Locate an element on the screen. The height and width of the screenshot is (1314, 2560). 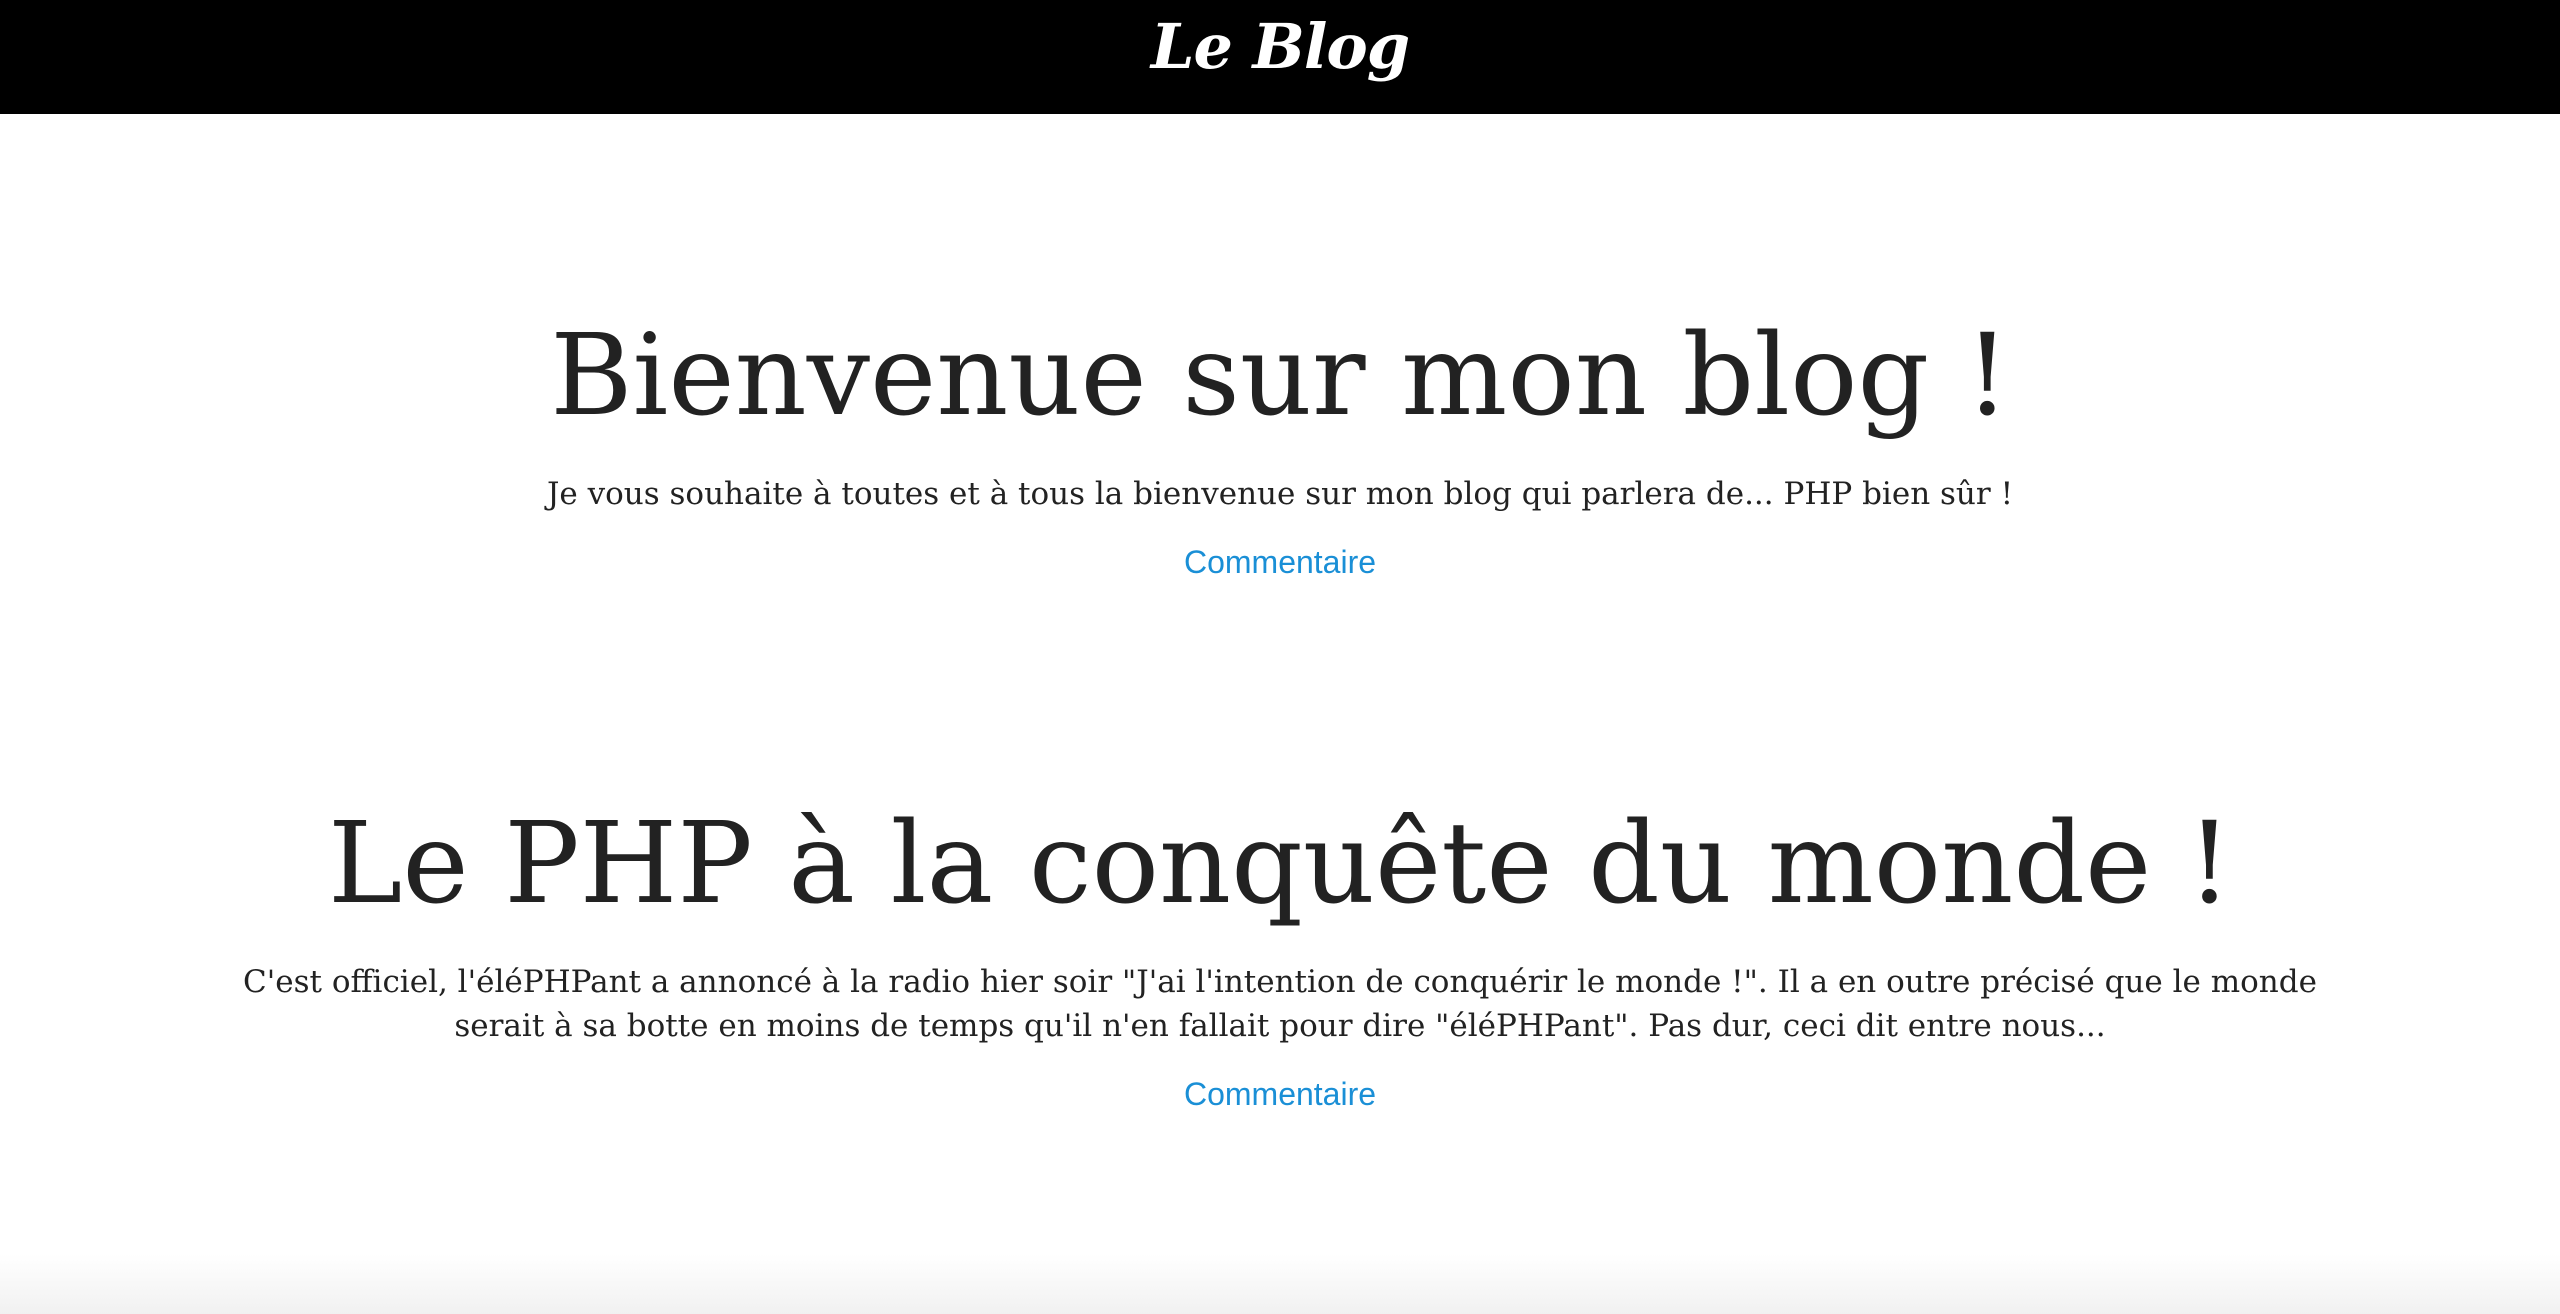
bottom-fade is located at coordinates (1280, 1284).